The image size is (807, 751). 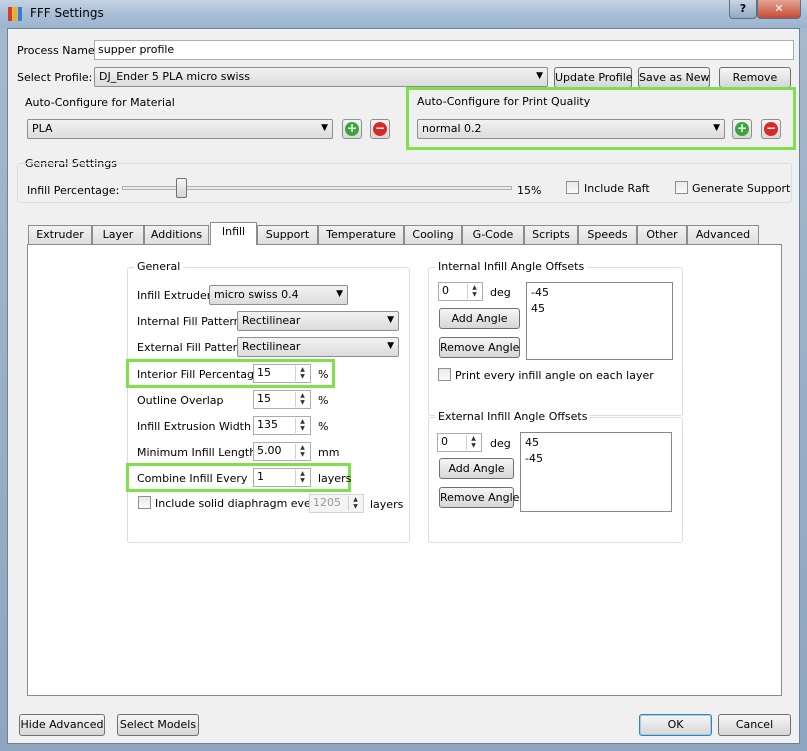 I want to click on solid-diaphragm-label: Include solid diaphragm every, so click(x=238, y=503).